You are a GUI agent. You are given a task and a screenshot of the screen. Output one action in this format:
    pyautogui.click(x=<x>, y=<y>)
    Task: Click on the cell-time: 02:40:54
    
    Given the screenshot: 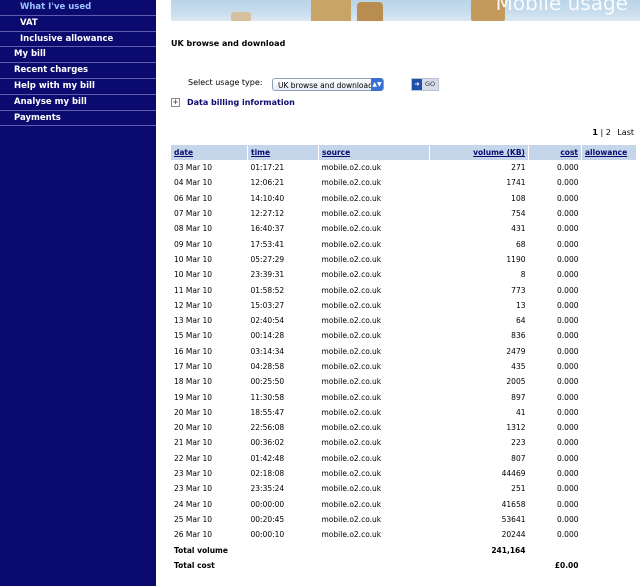 What is the action you would take?
    pyautogui.click(x=267, y=321)
    